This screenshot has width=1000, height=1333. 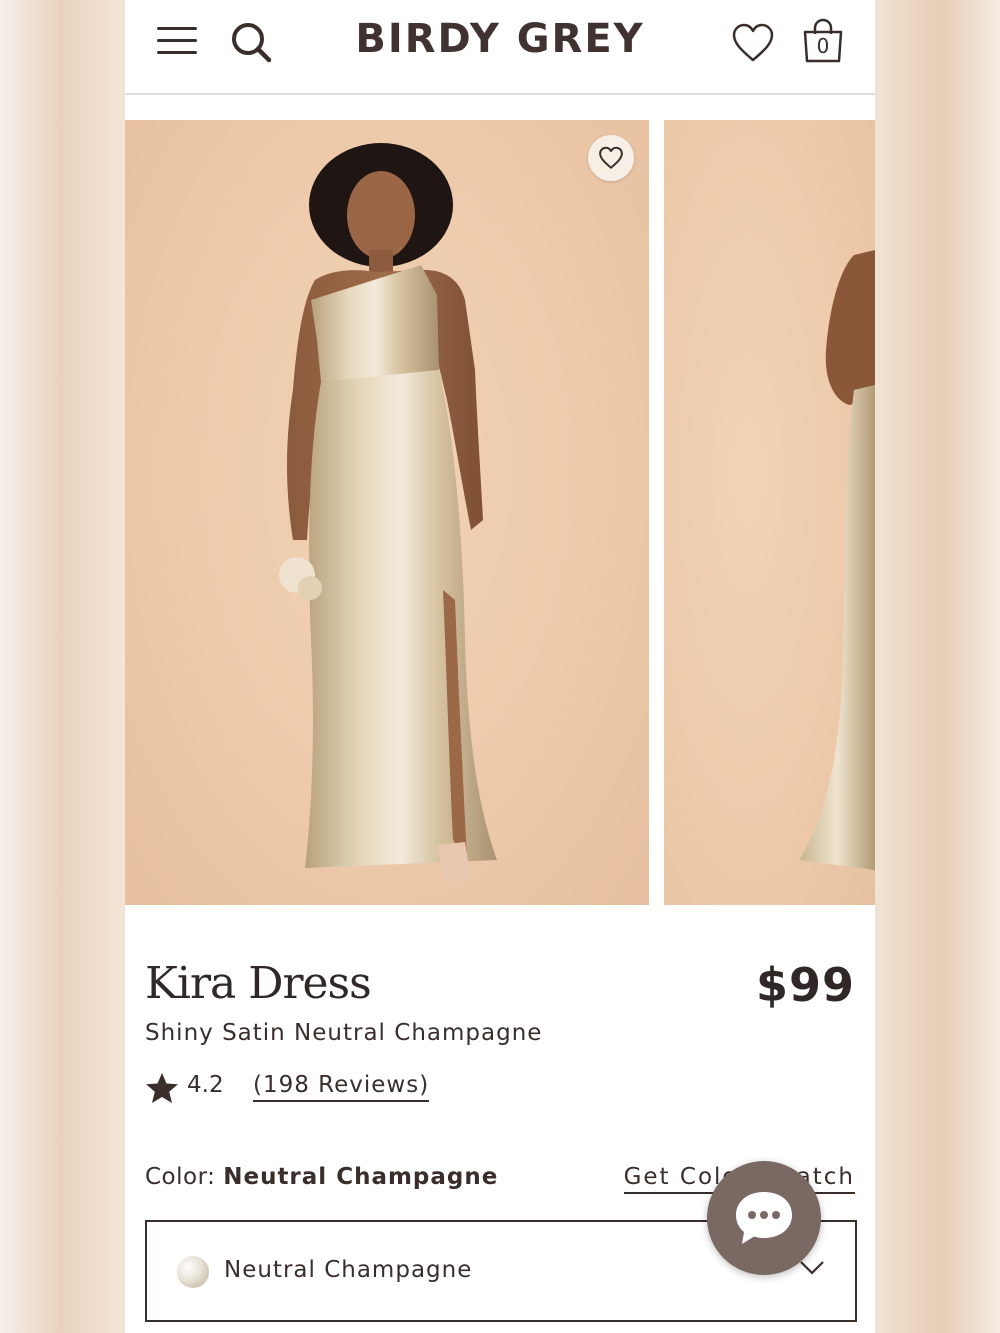 I want to click on chat-bubble-icon, so click(x=764, y=1218).